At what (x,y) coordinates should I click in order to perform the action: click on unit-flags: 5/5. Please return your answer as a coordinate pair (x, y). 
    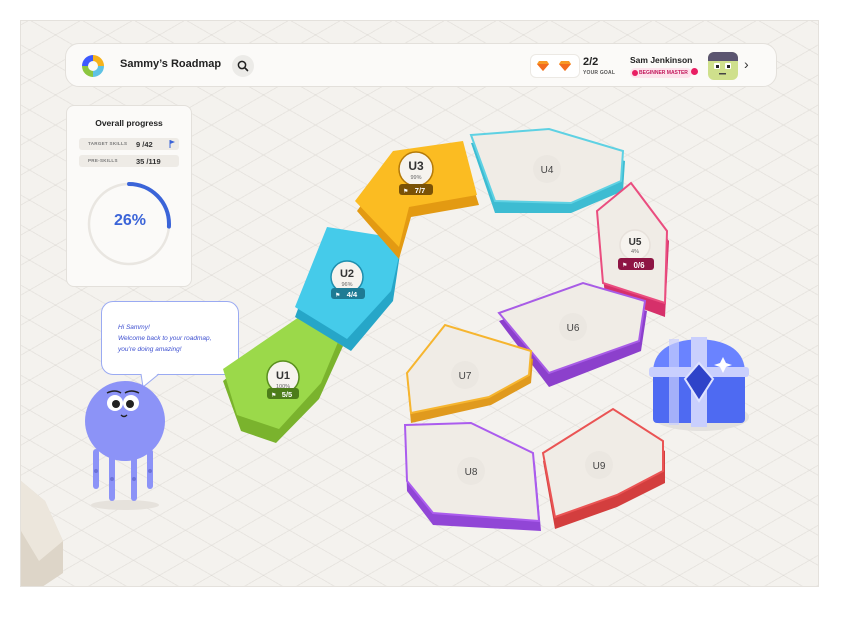
    Looking at the image, I should click on (287, 394).